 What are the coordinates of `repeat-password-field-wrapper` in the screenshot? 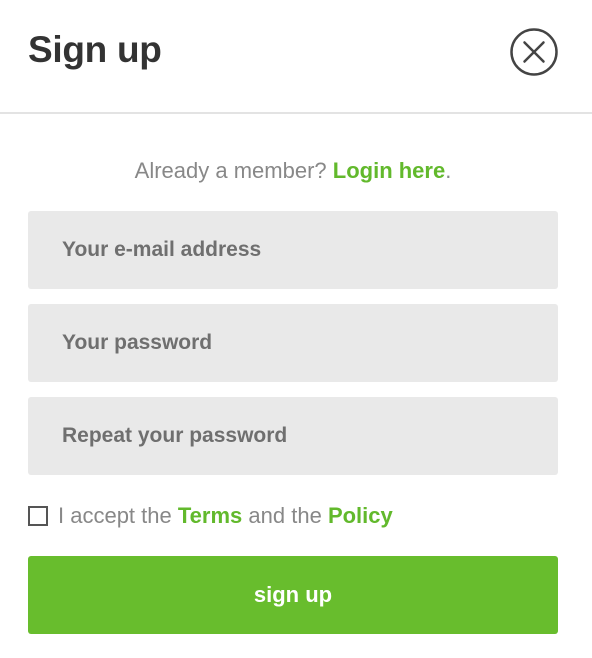 It's located at (293, 436).